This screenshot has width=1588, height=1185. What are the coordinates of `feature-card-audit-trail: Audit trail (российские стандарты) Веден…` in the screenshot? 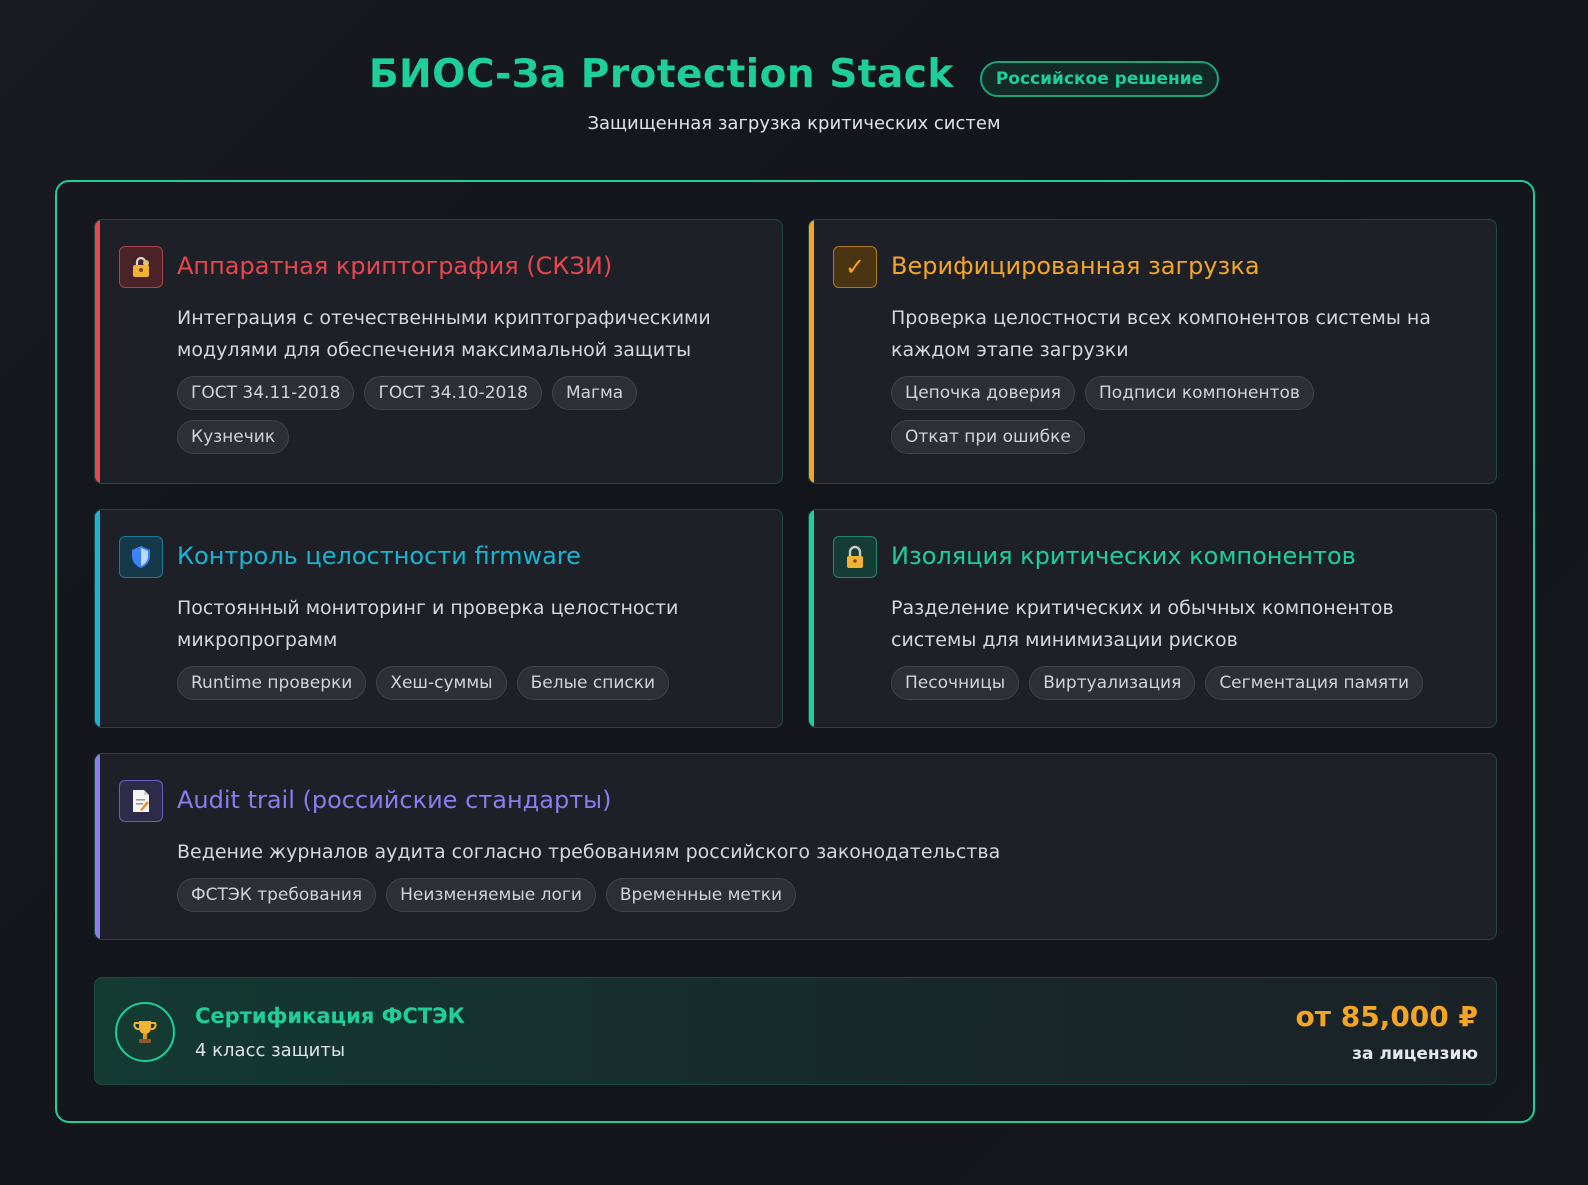 It's located at (795, 846).